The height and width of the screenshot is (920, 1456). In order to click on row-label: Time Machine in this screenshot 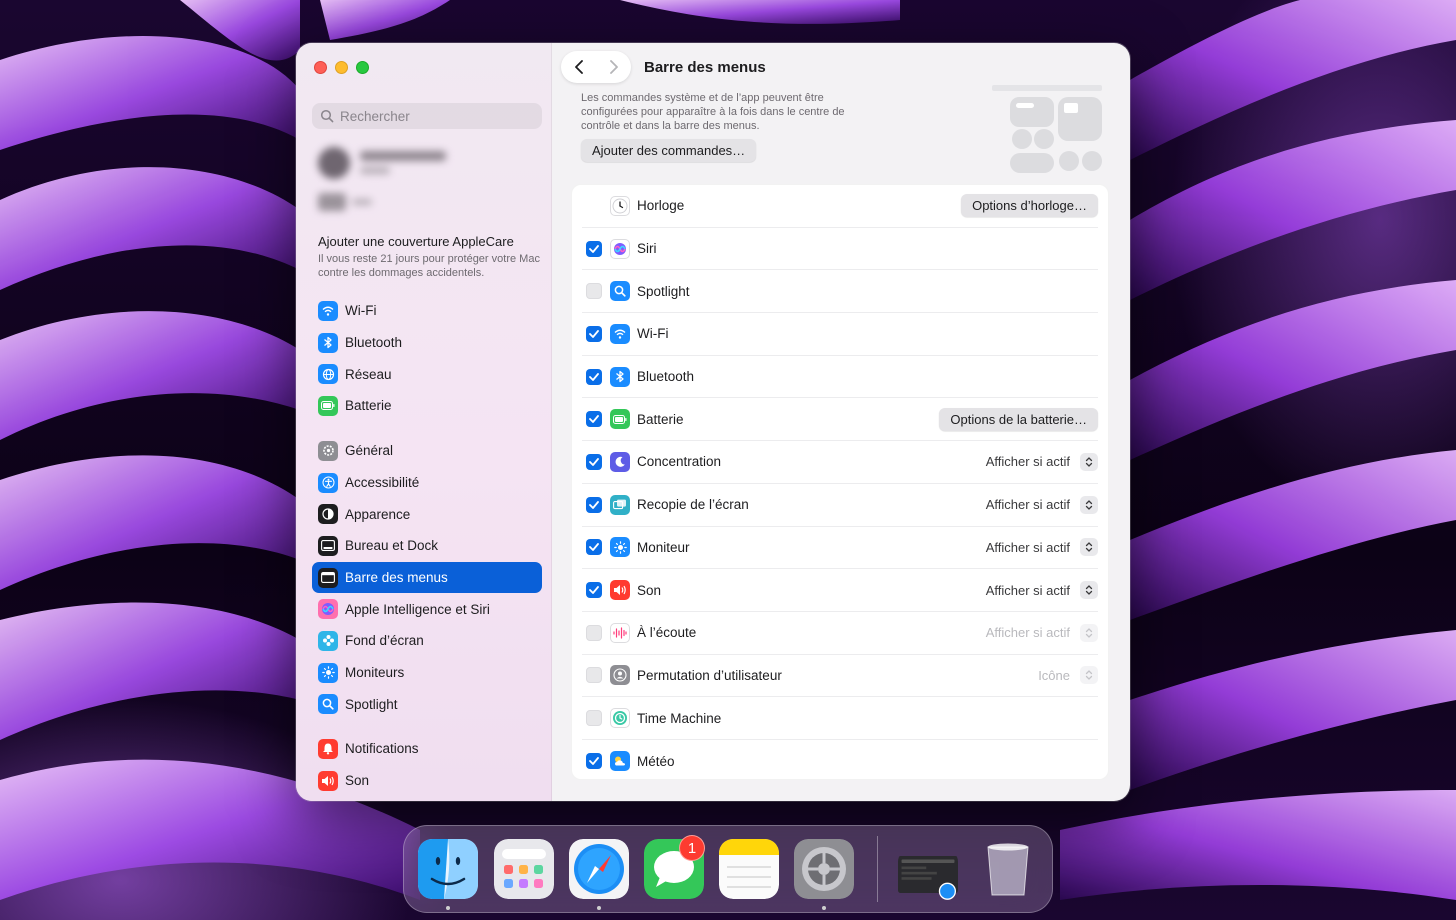, I will do `click(679, 718)`.